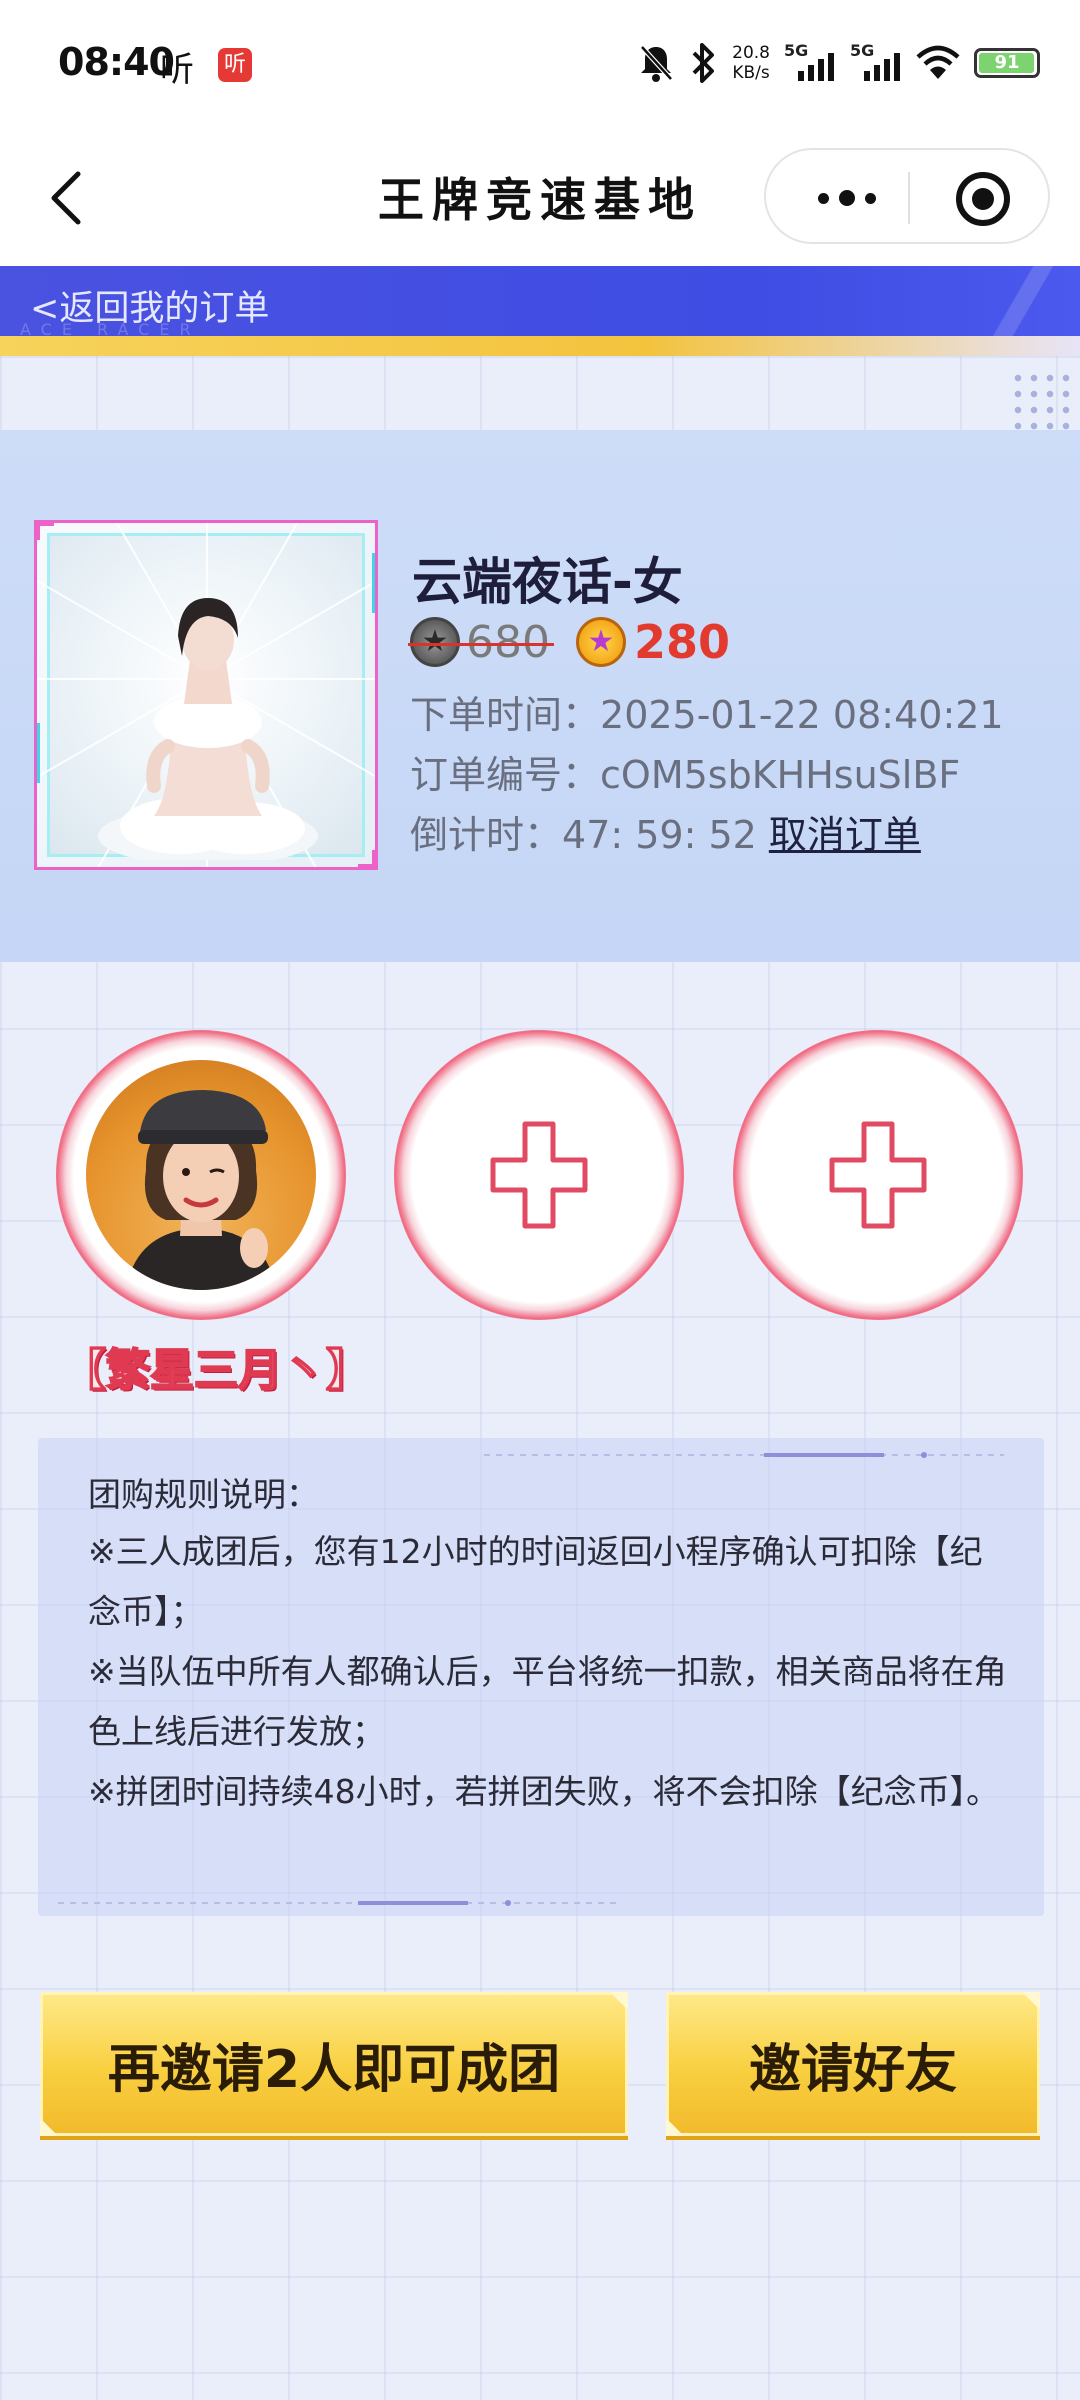 Image resolution: width=1080 pixels, height=2400 pixels. What do you see at coordinates (116, 62) in the screenshot?
I see `status-time: 08:40` at bounding box center [116, 62].